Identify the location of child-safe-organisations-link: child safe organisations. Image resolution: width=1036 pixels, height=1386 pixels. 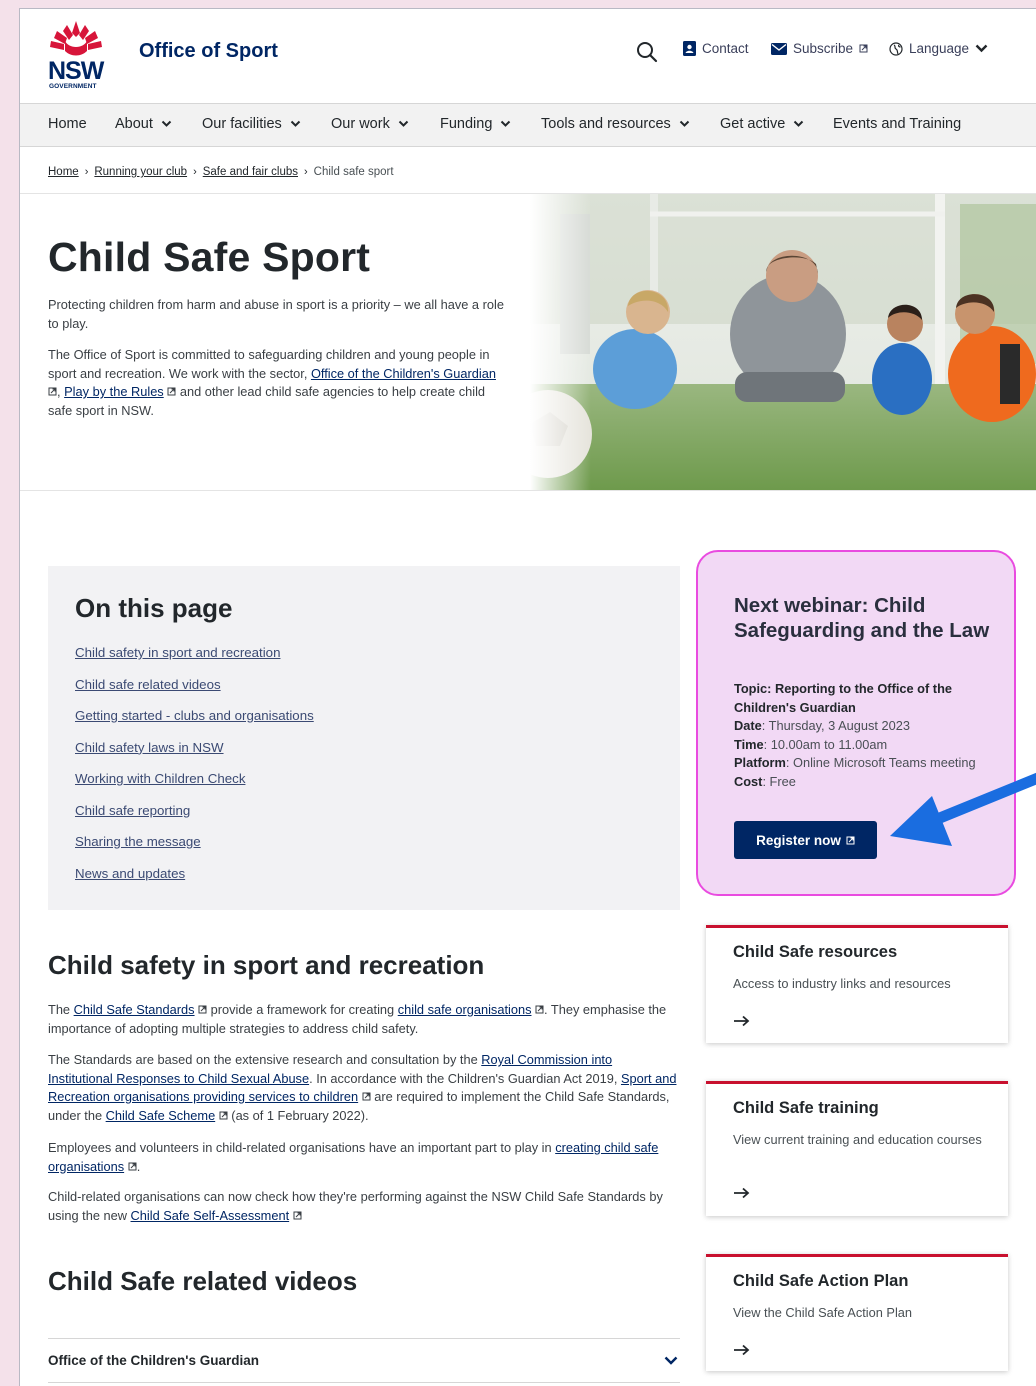
(465, 1009).